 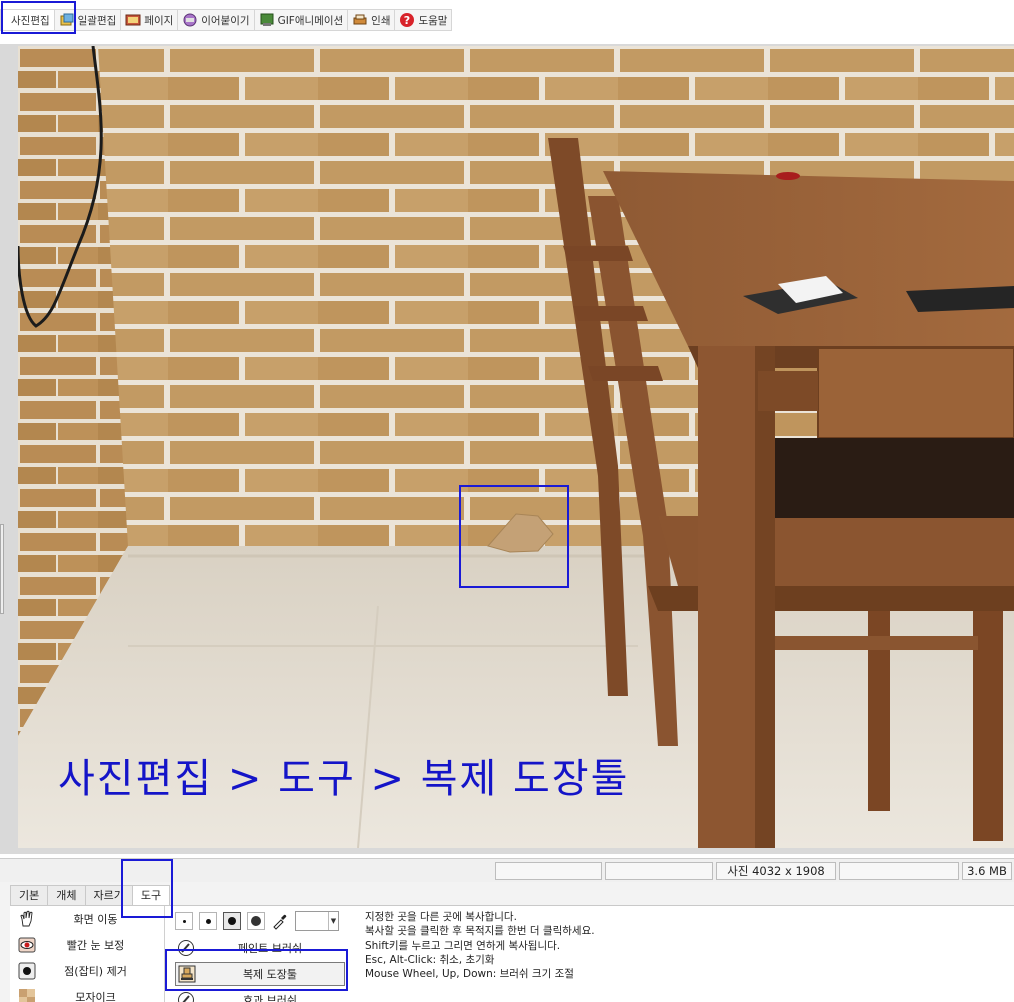 I want to click on tool-button-label: 복제 도장툴, so click(x=270, y=974).